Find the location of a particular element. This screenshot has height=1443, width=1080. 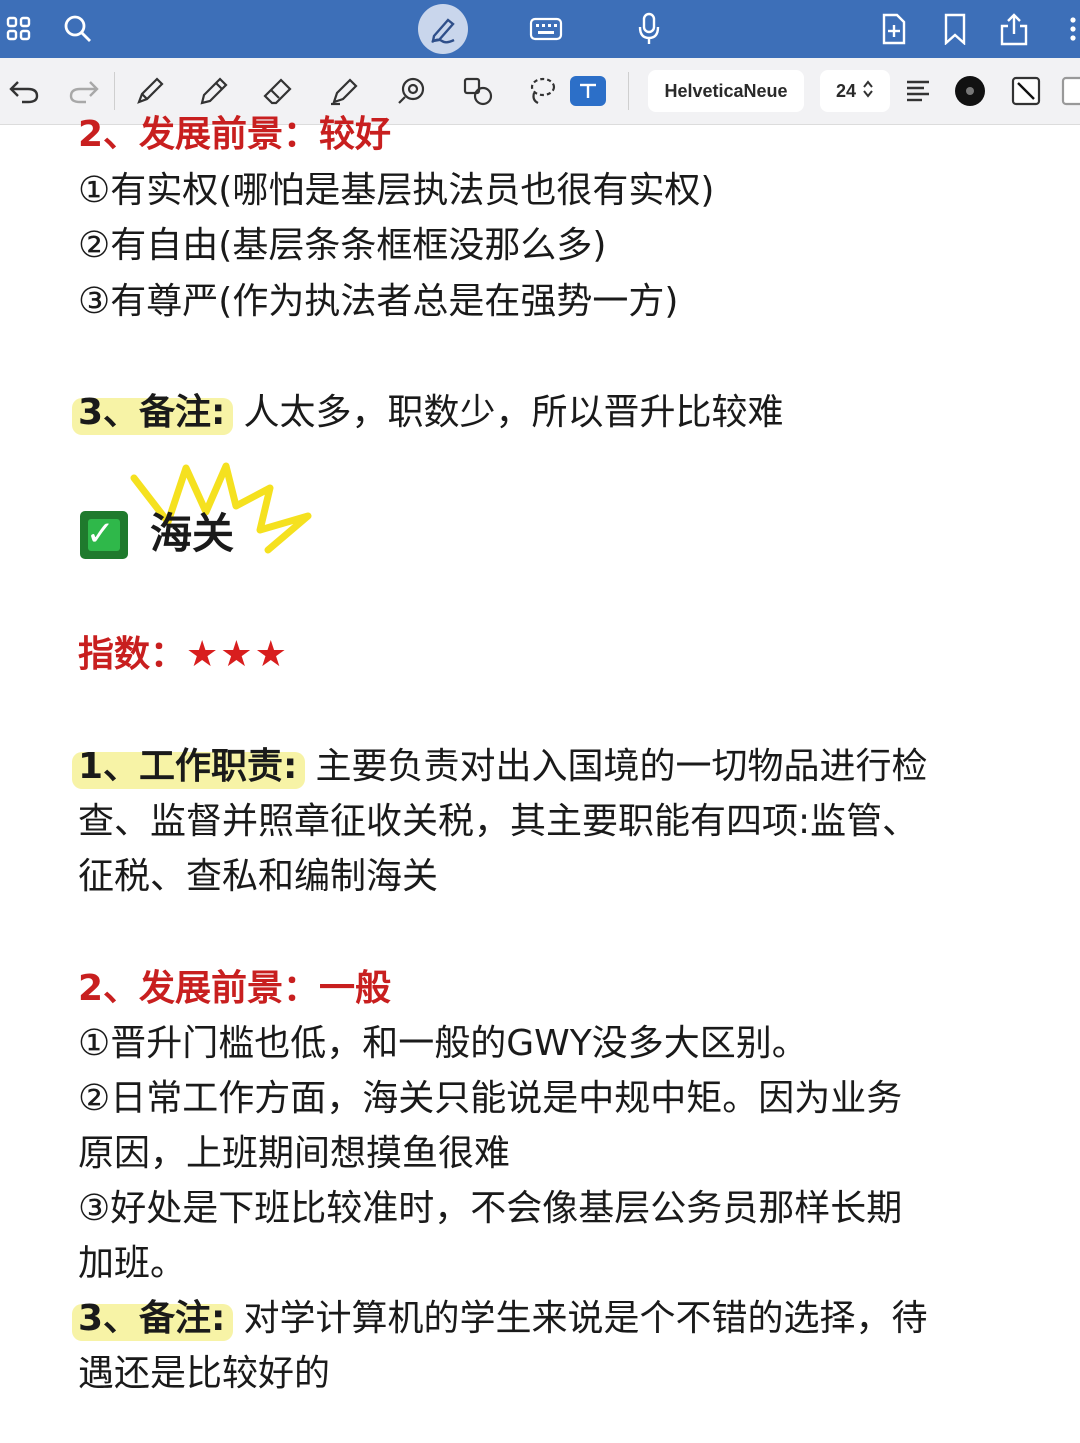

keyboard-icon is located at coordinates (546, 29).